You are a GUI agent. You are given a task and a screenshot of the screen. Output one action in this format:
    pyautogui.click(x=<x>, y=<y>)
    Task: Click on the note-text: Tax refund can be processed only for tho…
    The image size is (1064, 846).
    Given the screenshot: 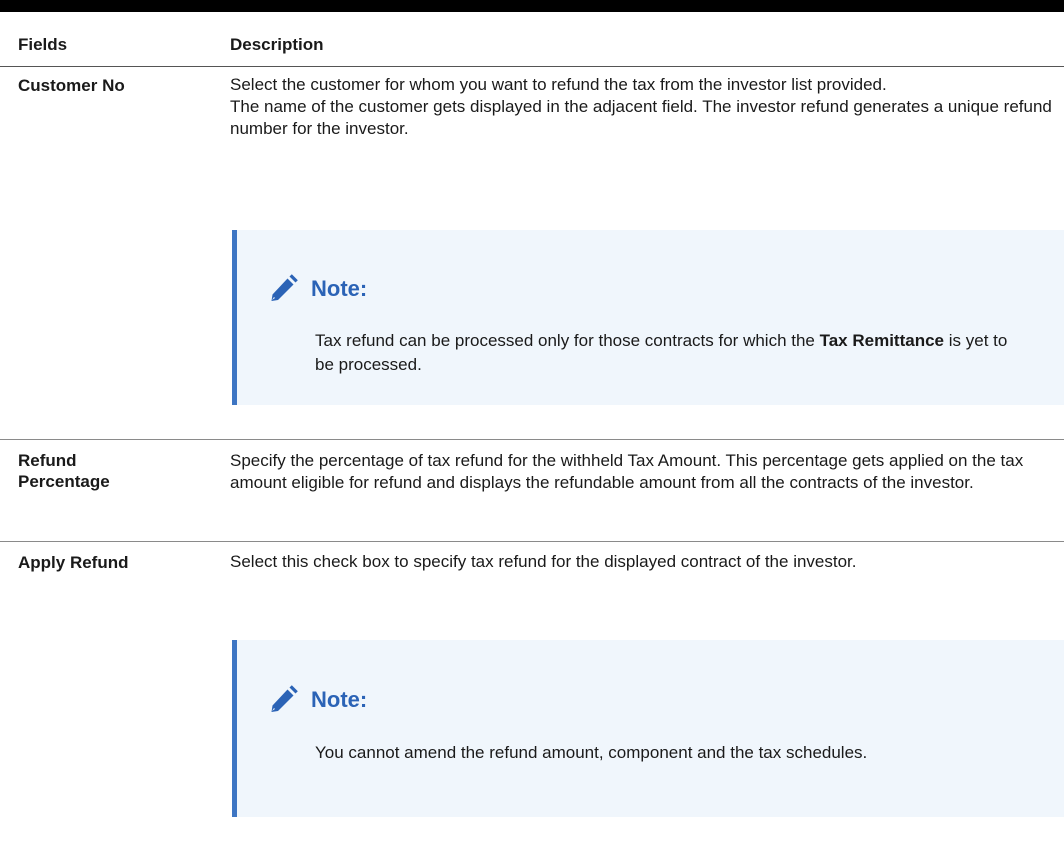 What is the action you would take?
    pyautogui.click(x=661, y=352)
    